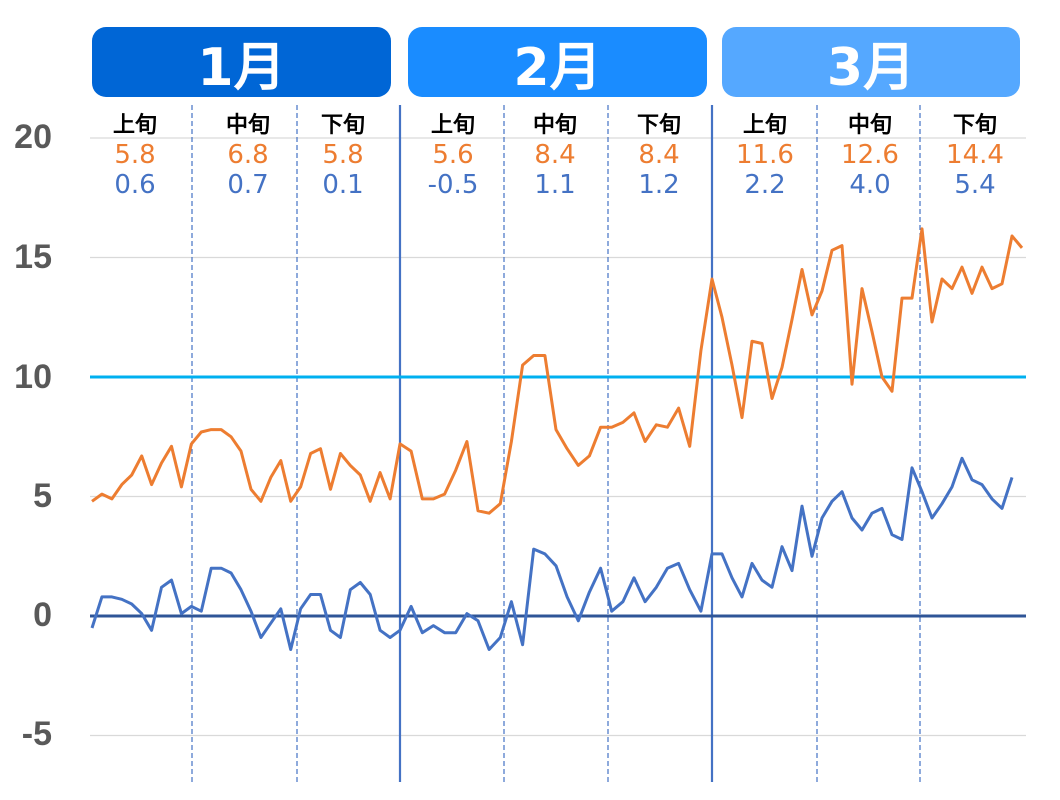  What do you see at coordinates (555, 185) in the screenshot?
I see `dekad-min-value: 1.1` at bounding box center [555, 185].